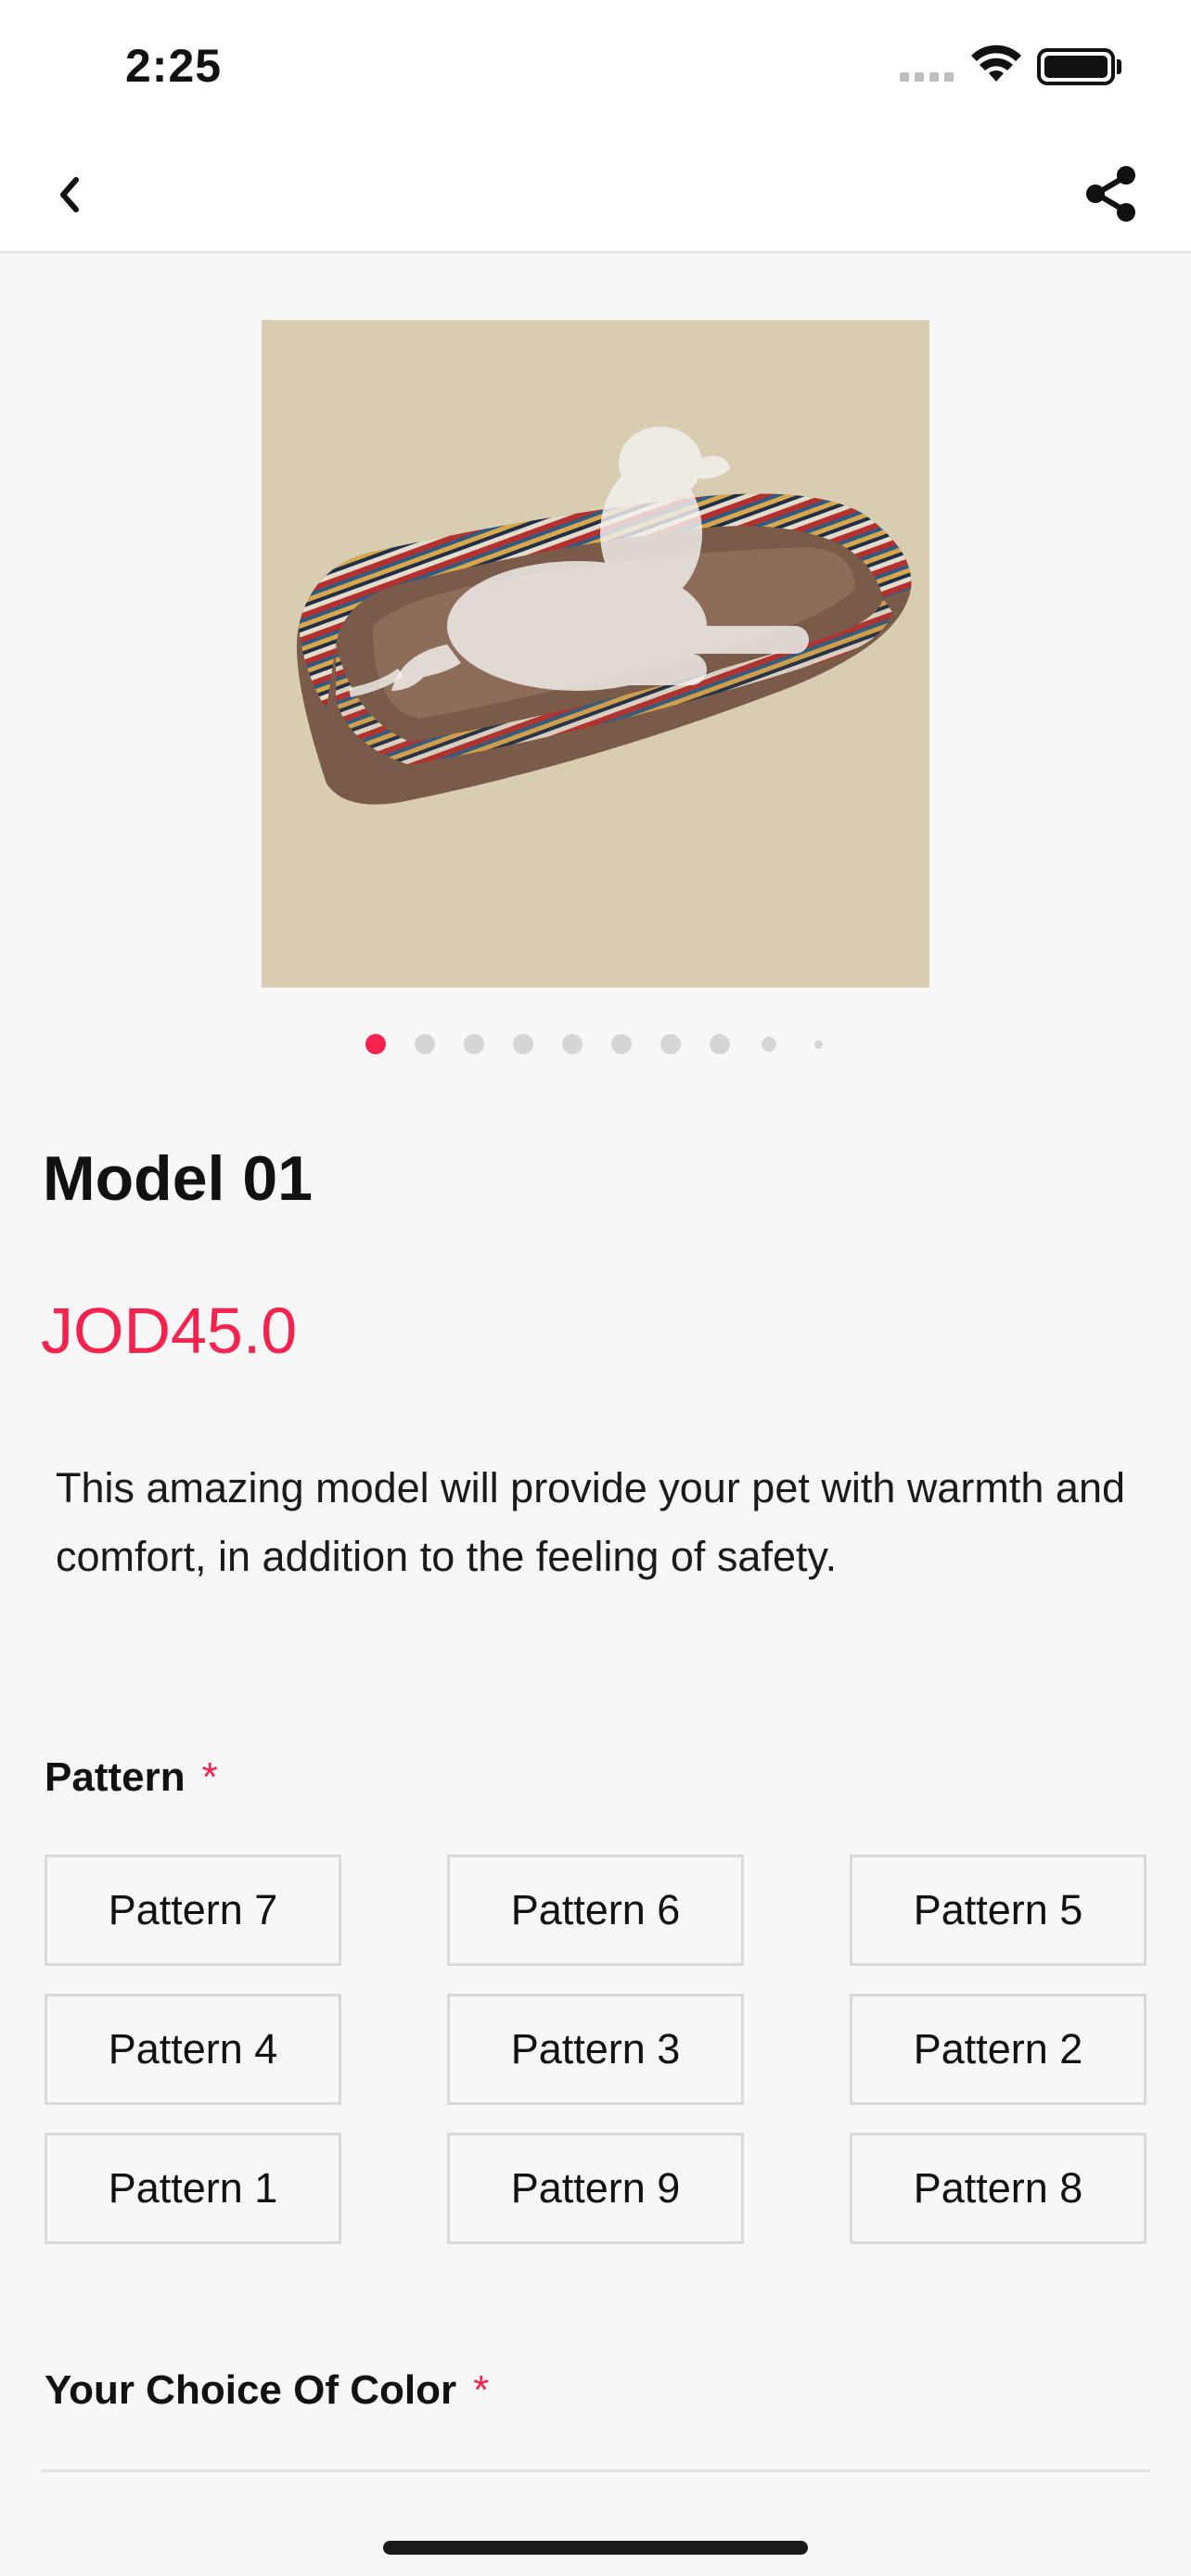 The image size is (1191, 2576). Describe the element at coordinates (595, 193) in the screenshot. I see `nav-bar` at that location.